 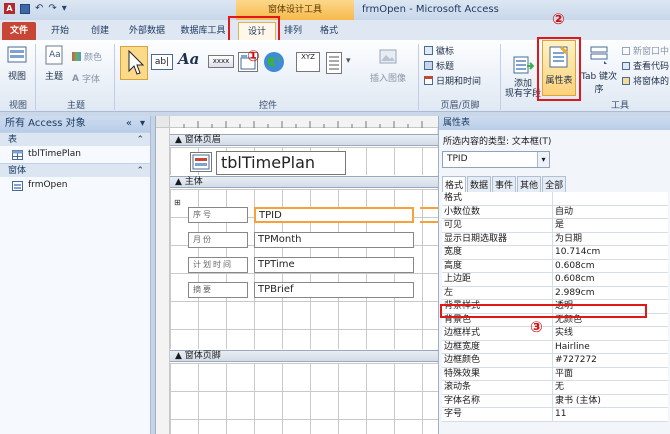 I want to click on property-row: 显示日期选取器 为日期, so click(x=555, y=239).